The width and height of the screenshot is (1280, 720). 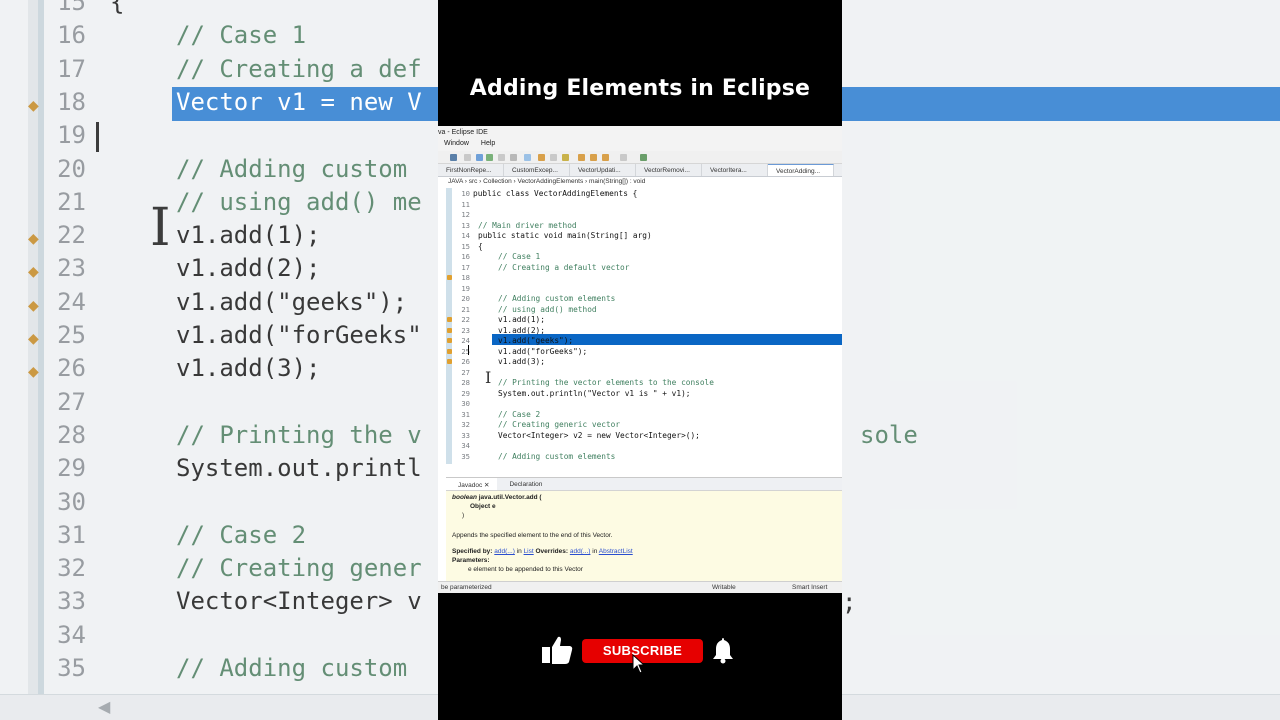 I want to click on perspective-icon, so click(x=643, y=157).